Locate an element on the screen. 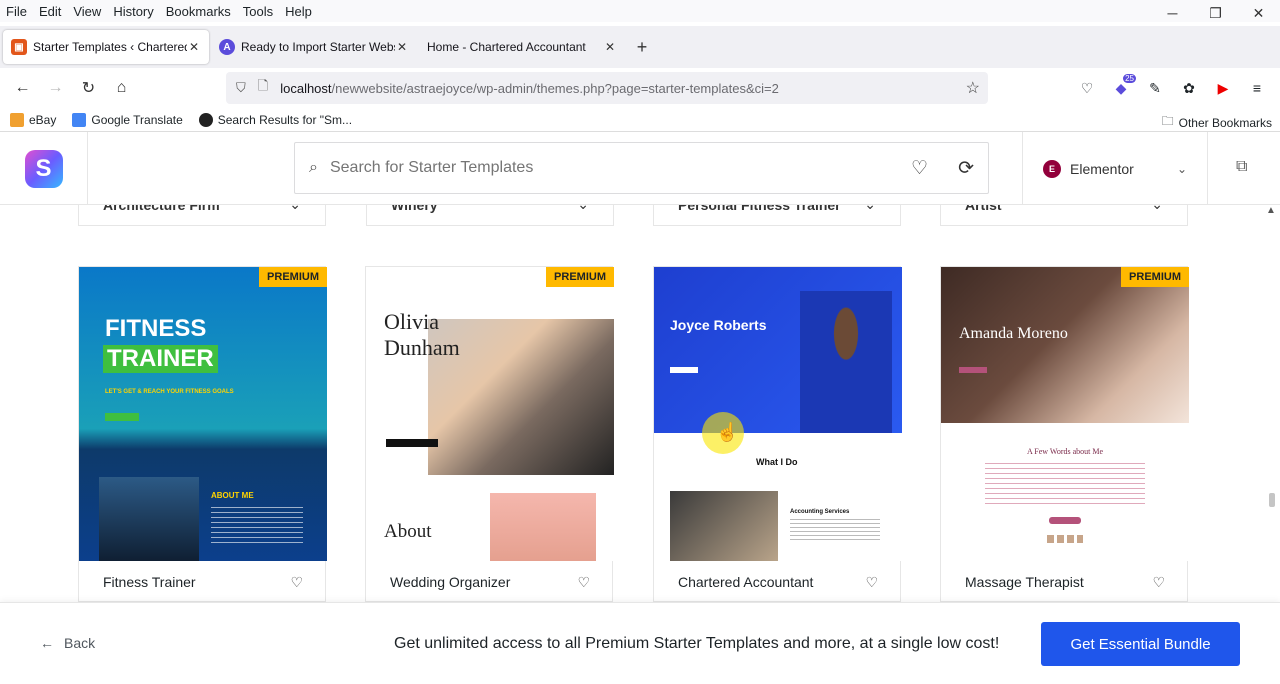  shield-icon: ⛉ is located at coordinates (241, 88).